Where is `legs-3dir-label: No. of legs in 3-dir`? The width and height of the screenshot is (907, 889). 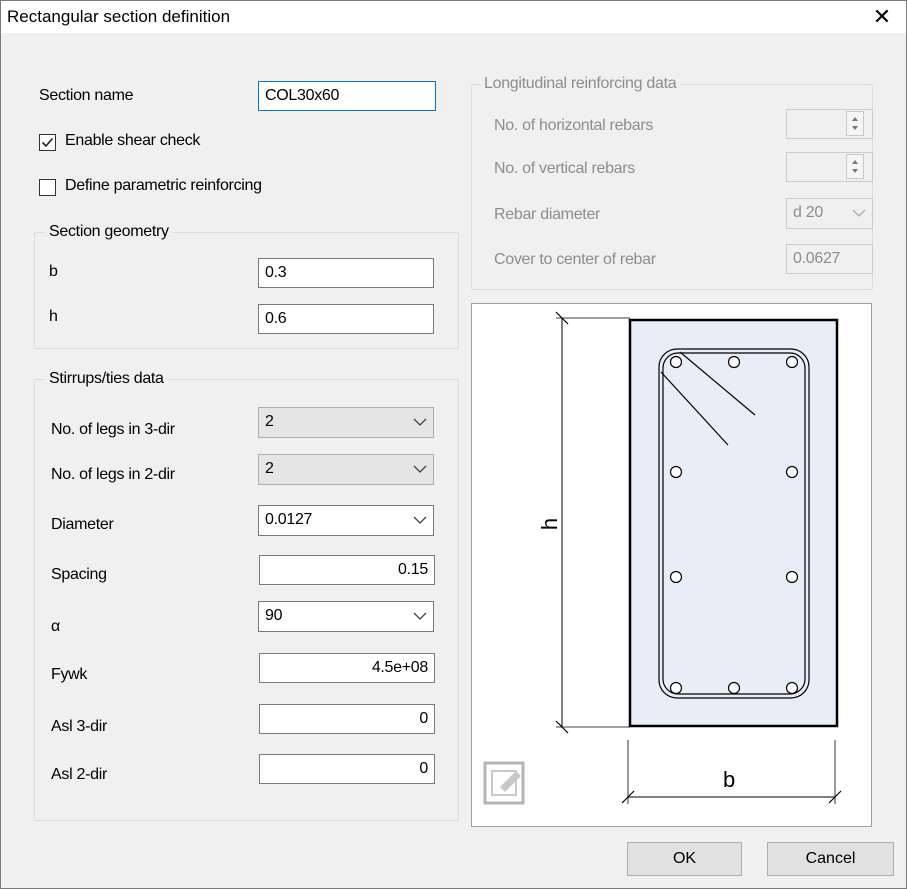
legs-3dir-label: No. of legs in 3-dir is located at coordinates (113, 429).